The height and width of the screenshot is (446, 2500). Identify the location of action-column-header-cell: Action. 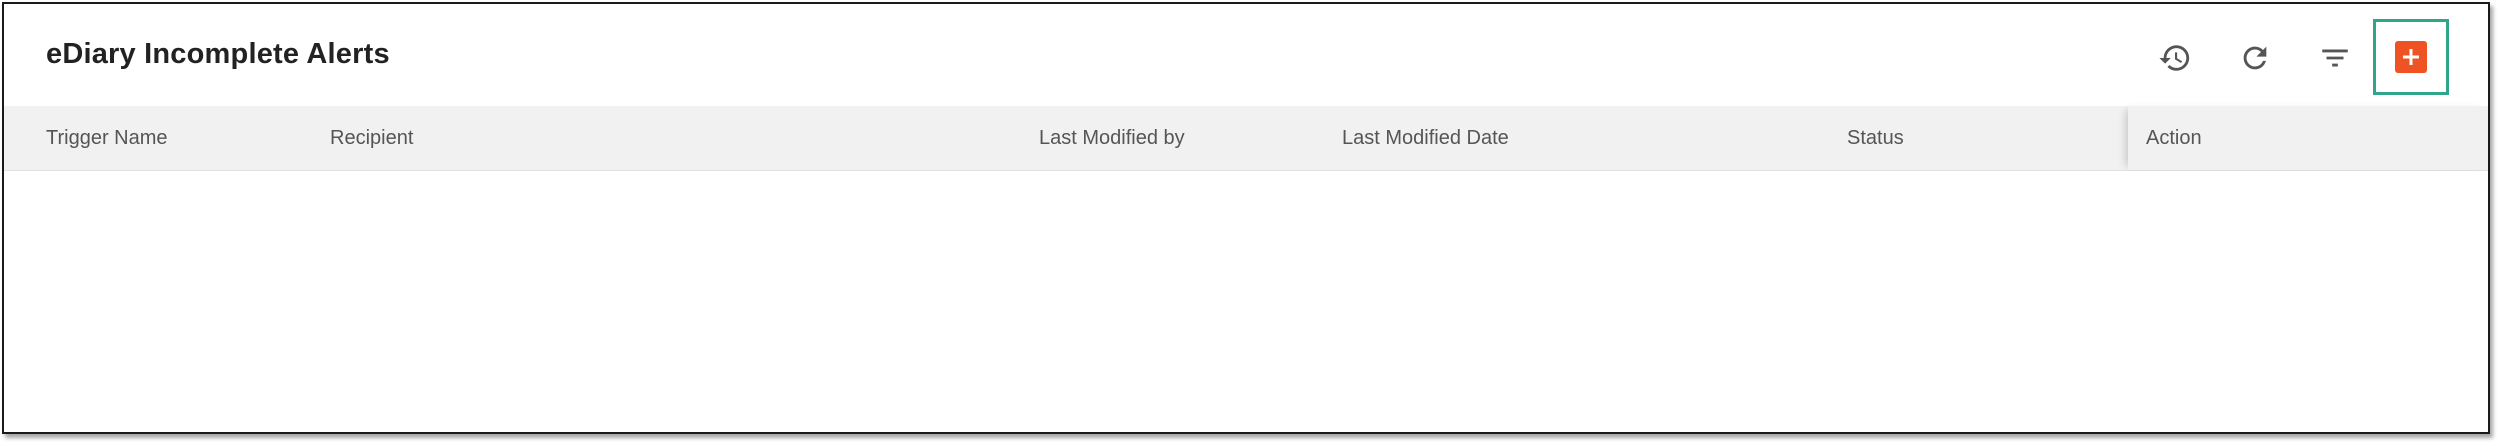
(2308, 138).